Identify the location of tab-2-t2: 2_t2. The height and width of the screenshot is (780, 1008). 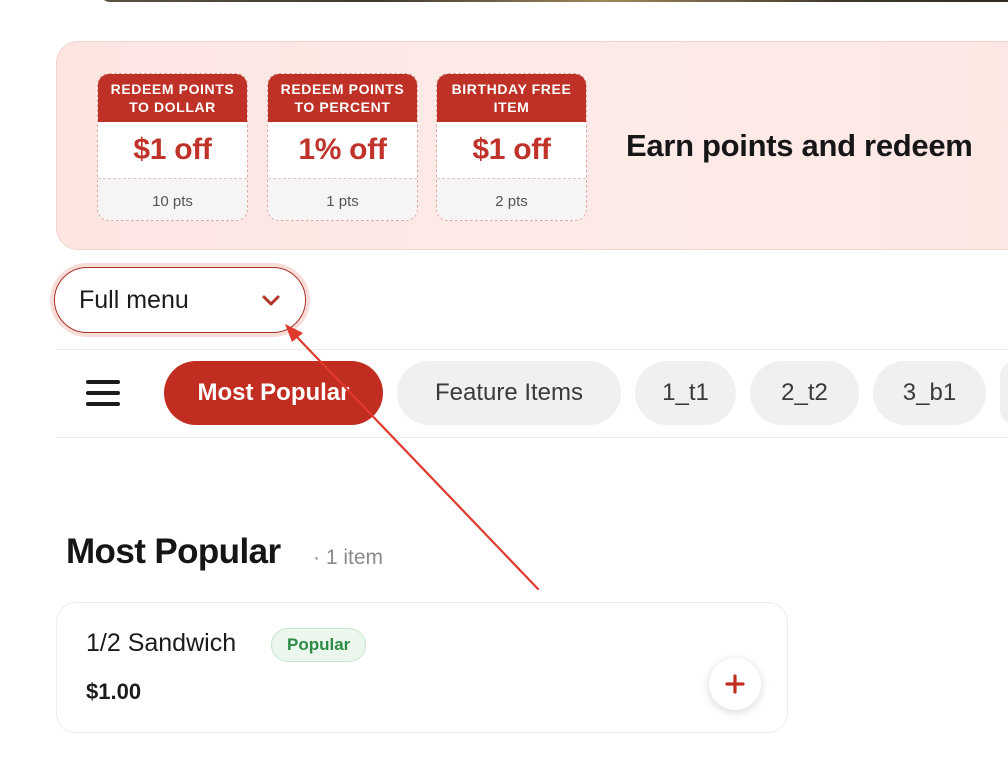
(804, 393).